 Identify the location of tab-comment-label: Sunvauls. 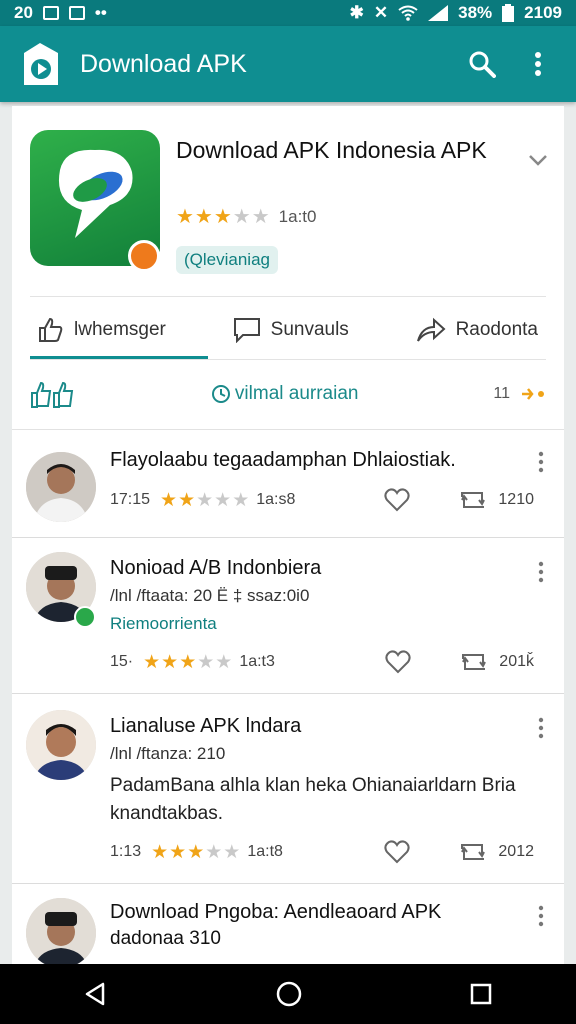
(309, 329).